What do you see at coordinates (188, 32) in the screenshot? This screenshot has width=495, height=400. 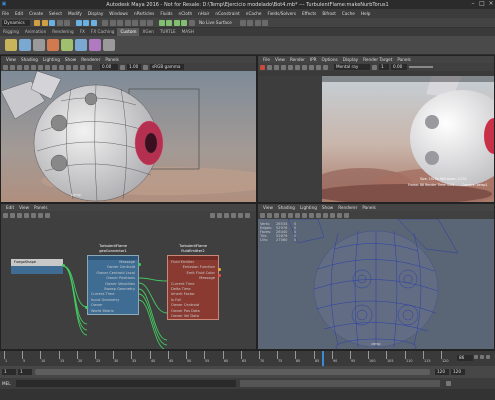 I see `shelf-tab-mash: MASH` at bounding box center [188, 32].